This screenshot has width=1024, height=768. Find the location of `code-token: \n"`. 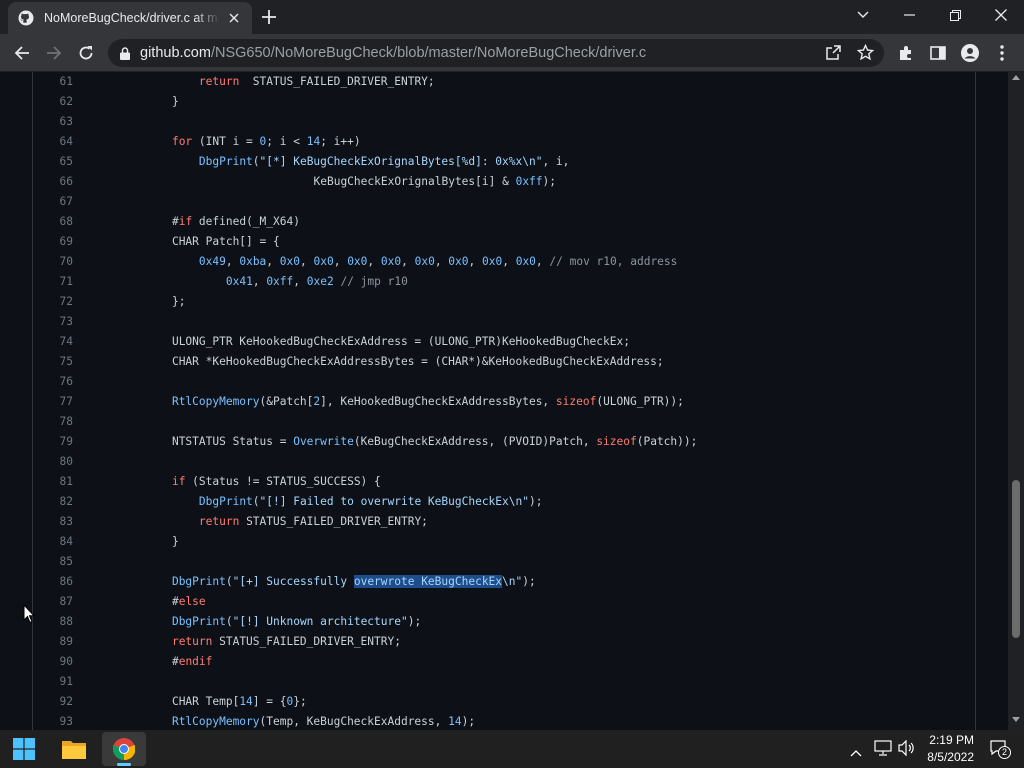

code-token: \n" is located at coordinates (512, 581).